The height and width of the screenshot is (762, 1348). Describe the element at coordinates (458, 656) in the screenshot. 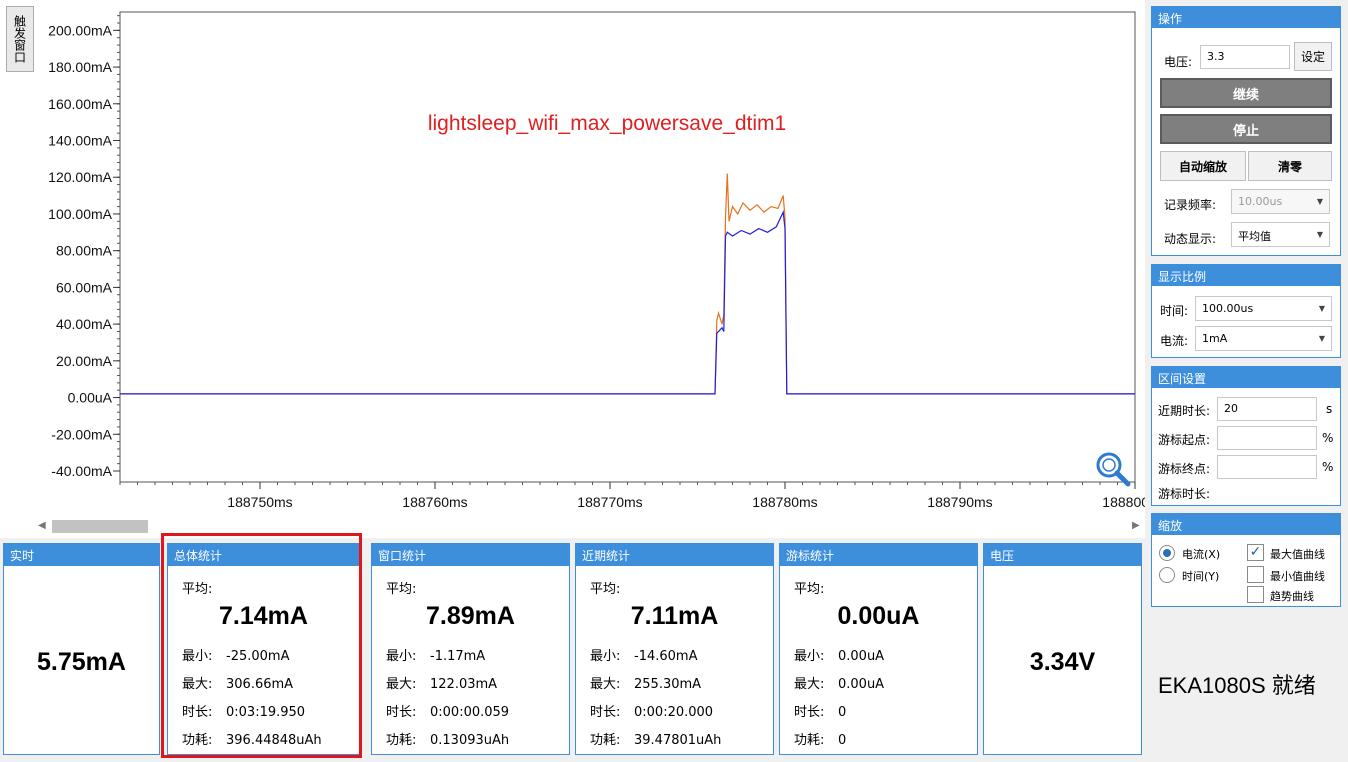

I see `window-min-value: -1.17mA` at that location.